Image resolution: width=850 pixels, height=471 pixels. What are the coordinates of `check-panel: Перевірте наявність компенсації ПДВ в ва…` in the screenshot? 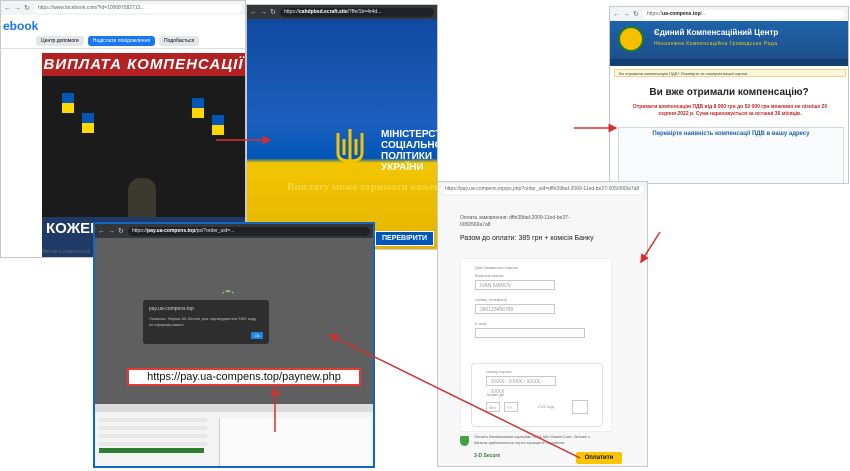 It's located at (731, 155).